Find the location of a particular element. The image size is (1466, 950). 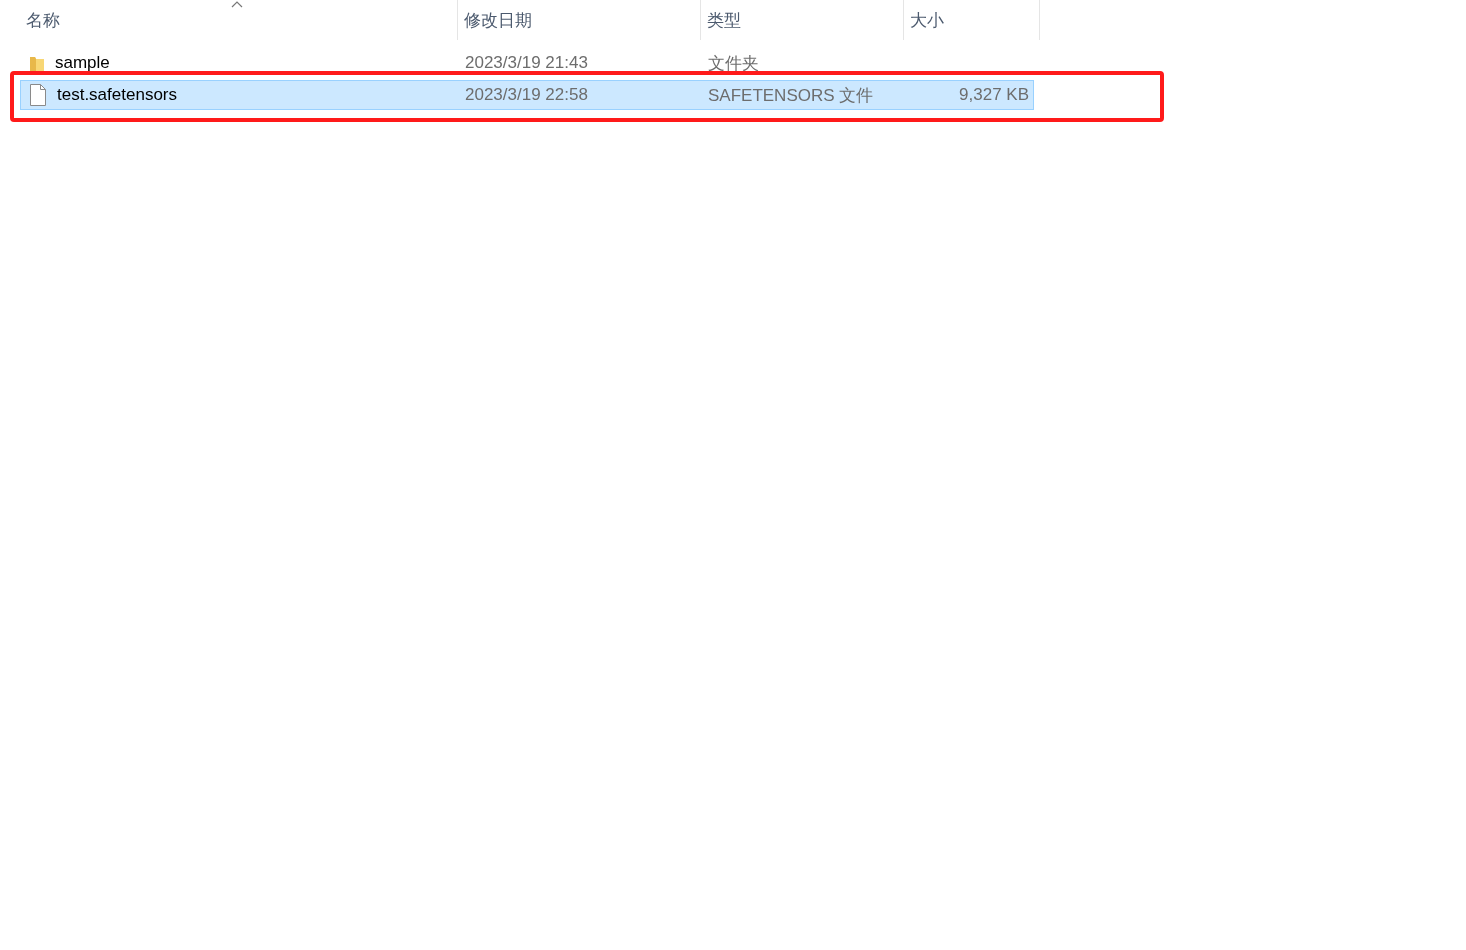

modified-date: 2023/3/19 22:58 is located at coordinates (526, 95).